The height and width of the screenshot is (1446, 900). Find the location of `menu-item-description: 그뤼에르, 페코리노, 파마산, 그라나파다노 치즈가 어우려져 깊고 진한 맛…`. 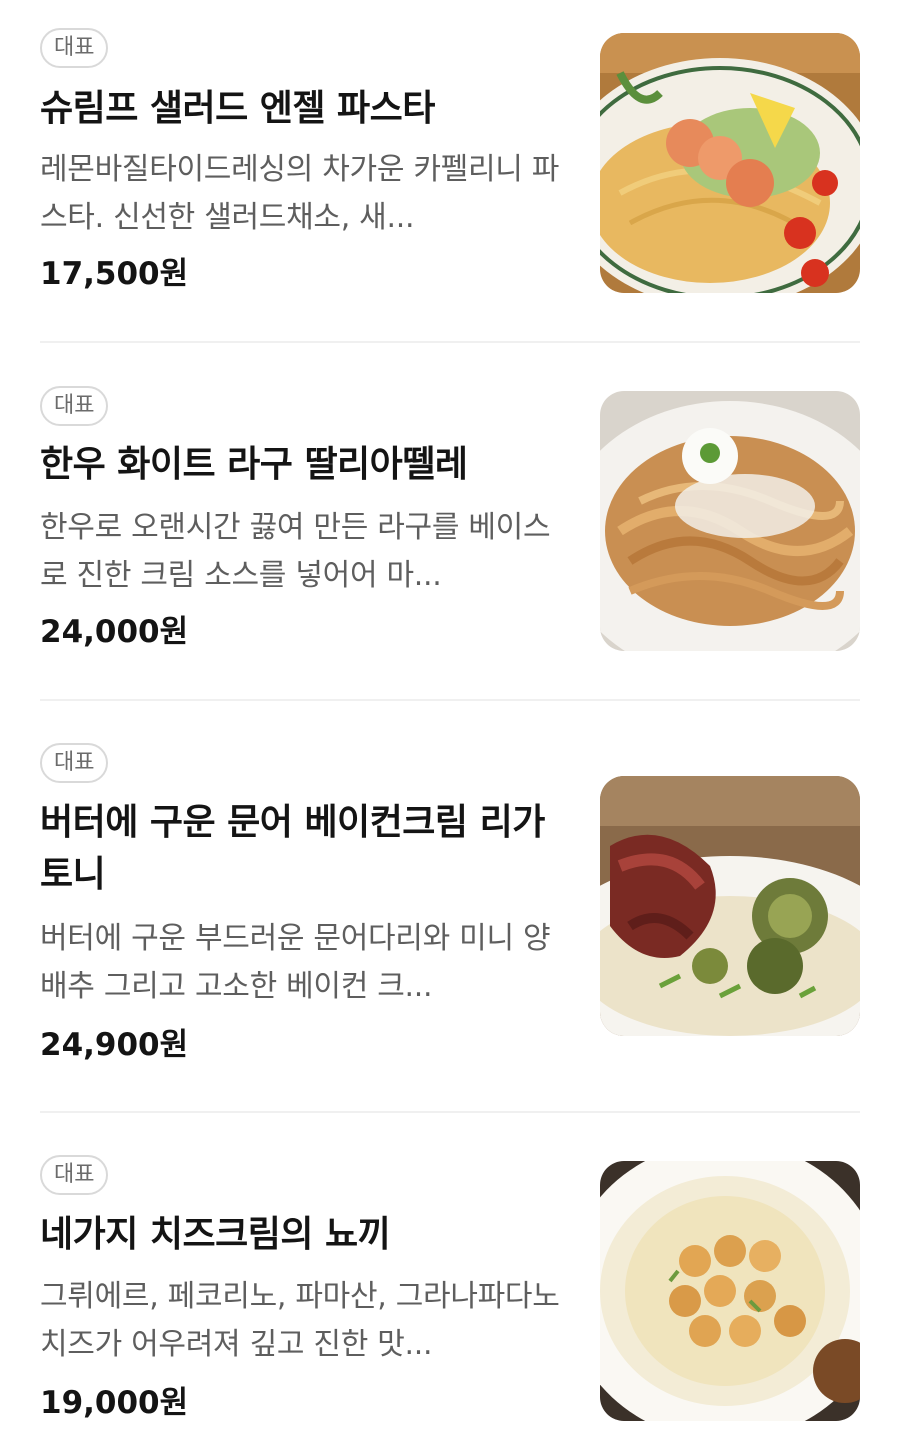

menu-item-description: 그뤼에르, 페코리노, 파마산, 그라나파다노 치즈가 어우려져 깊고 진한 맛… is located at coordinates (300, 1320).